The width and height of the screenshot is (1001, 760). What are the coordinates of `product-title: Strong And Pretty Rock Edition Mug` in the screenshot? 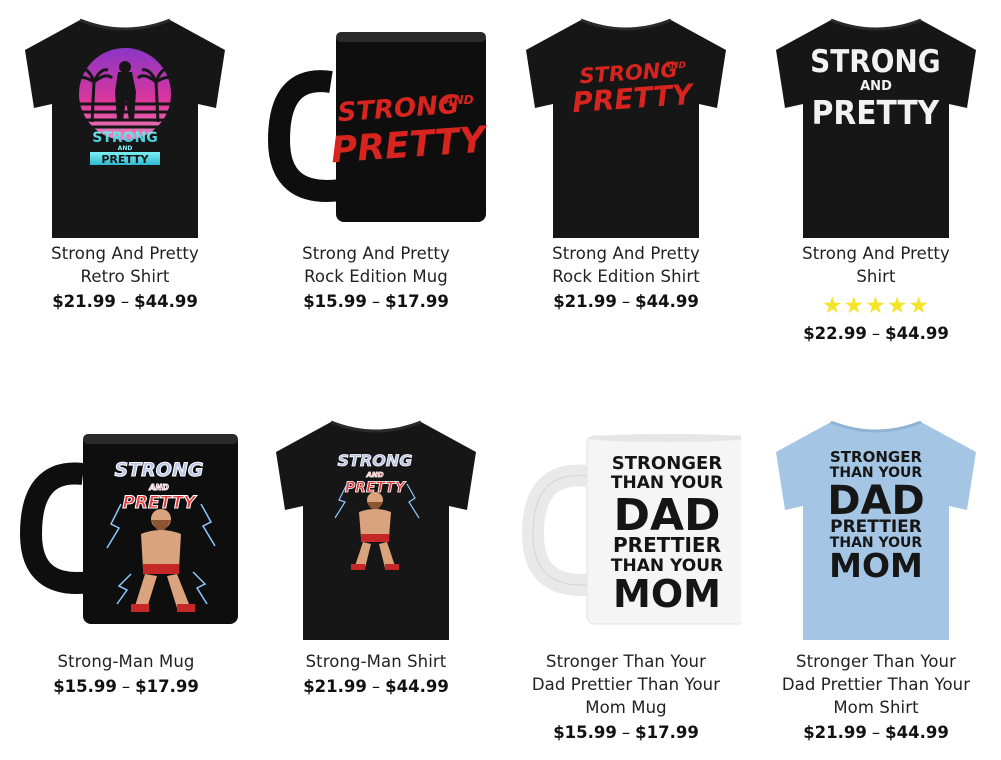 It's located at (376, 265).